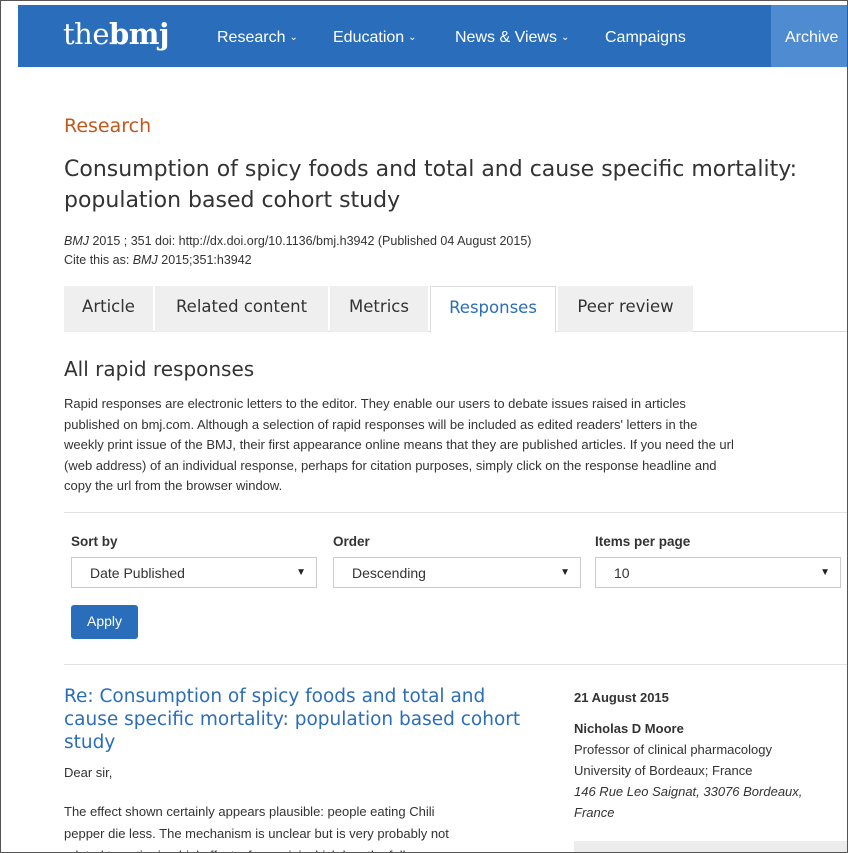 This screenshot has height=853, width=848. Describe the element at coordinates (194, 572) in the screenshot. I see `sort-by-select: Date Published ▼` at that location.